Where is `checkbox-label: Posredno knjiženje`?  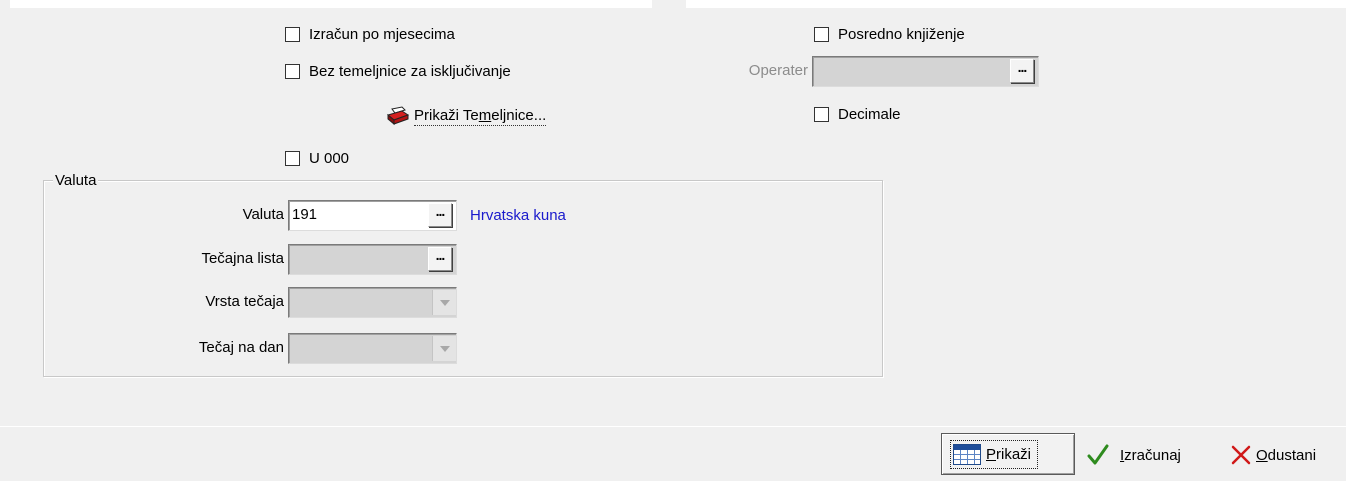
checkbox-label: Posredno knjiženje is located at coordinates (901, 34).